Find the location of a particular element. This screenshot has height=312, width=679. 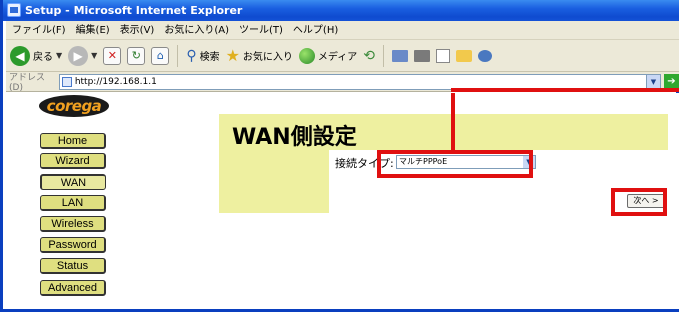

media-button: メディア is located at coordinates (328, 55).